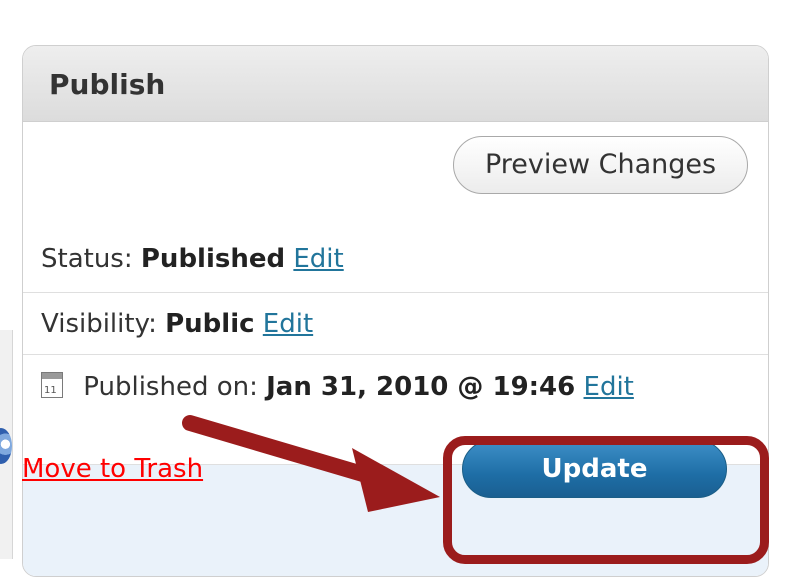  I want to click on update-button: Update, so click(594, 469).